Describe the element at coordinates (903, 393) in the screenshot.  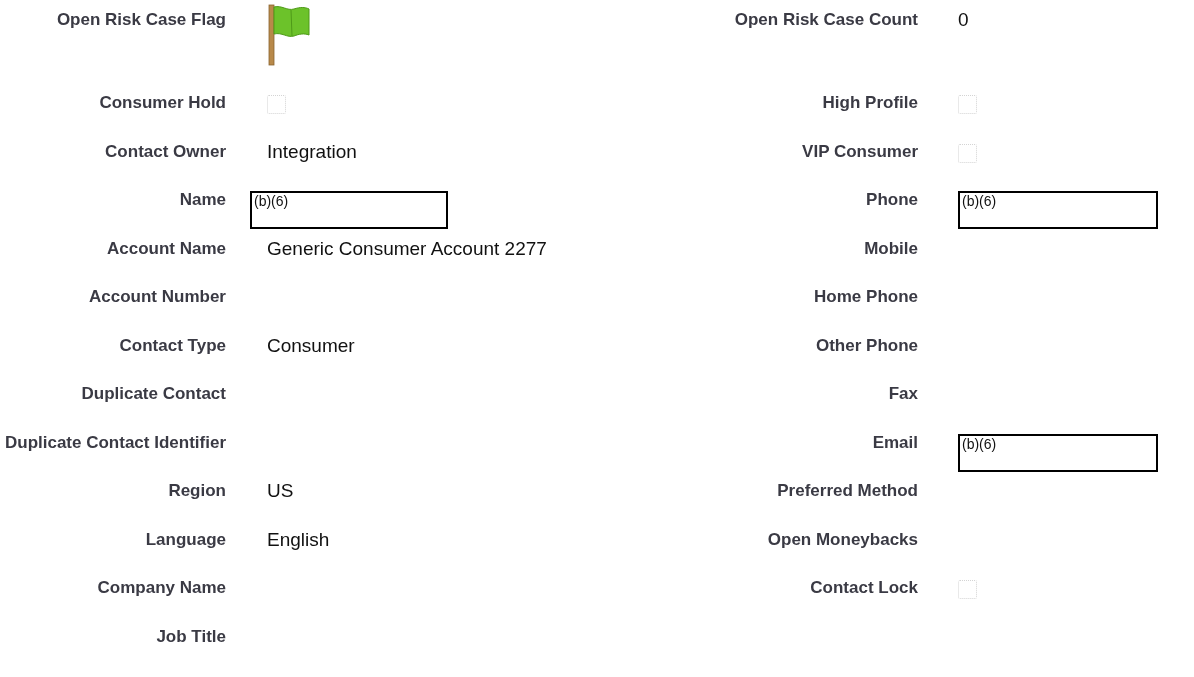
I see `field-label: Fax` at that location.